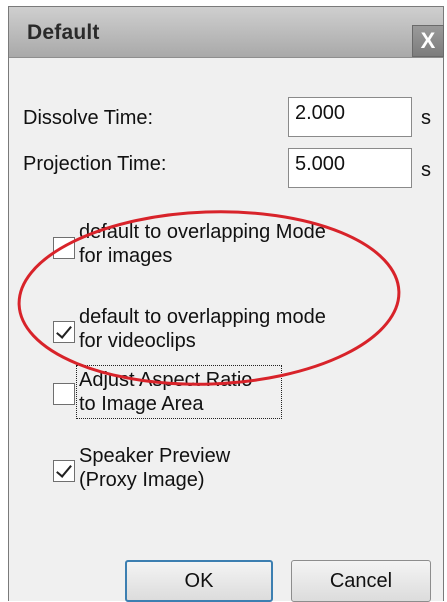 This screenshot has height=602, width=447. I want to click on adjust-aspect-ratio-label: Adjust Aspect Ratio to Image Area, so click(165, 392).